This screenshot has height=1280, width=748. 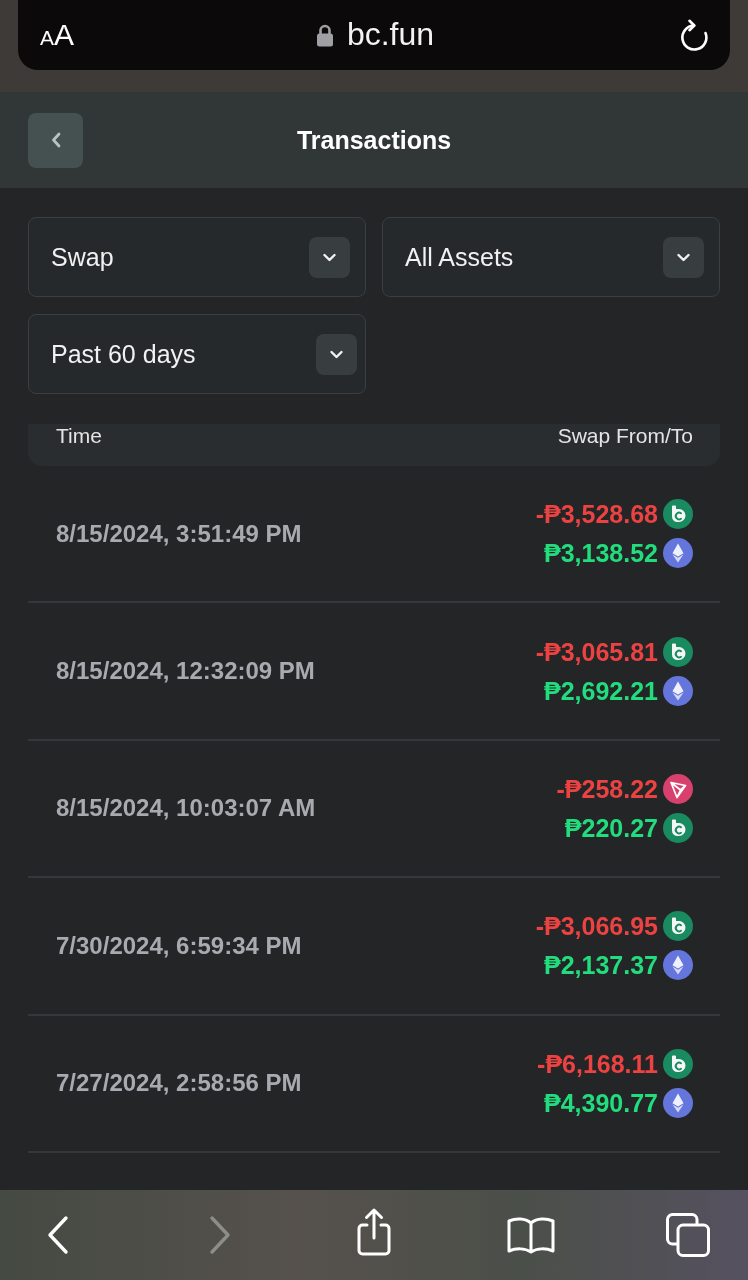 I want to click on amount-text: -₱6,168.11, so click(x=597, y=1063).